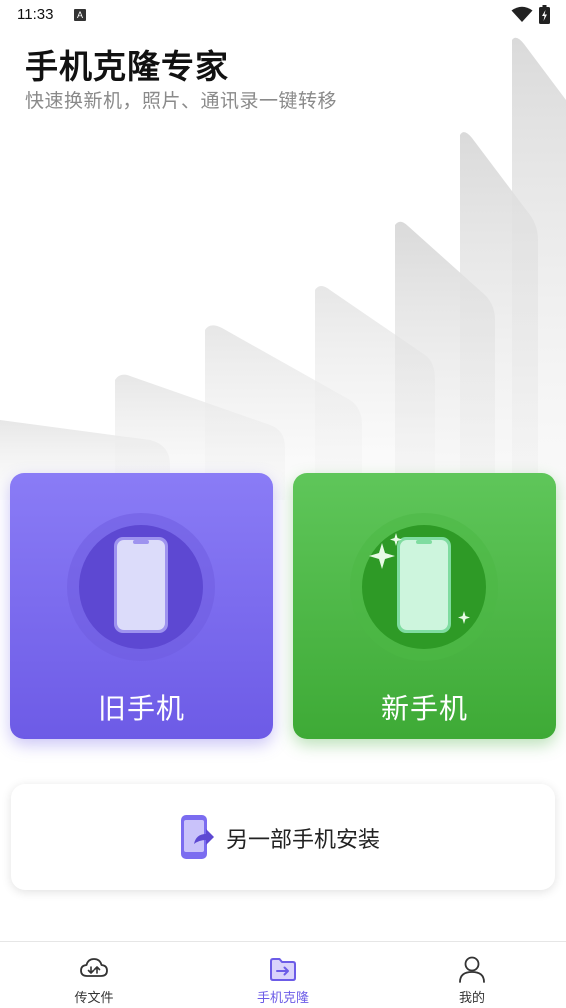 The height and width of the screenshot is (1008, 566). What do you see at coordinates (282, 998) in the screenshot?
I see `nav-label-phone-clone: 手机克隆` at bounding box center [282, 998].